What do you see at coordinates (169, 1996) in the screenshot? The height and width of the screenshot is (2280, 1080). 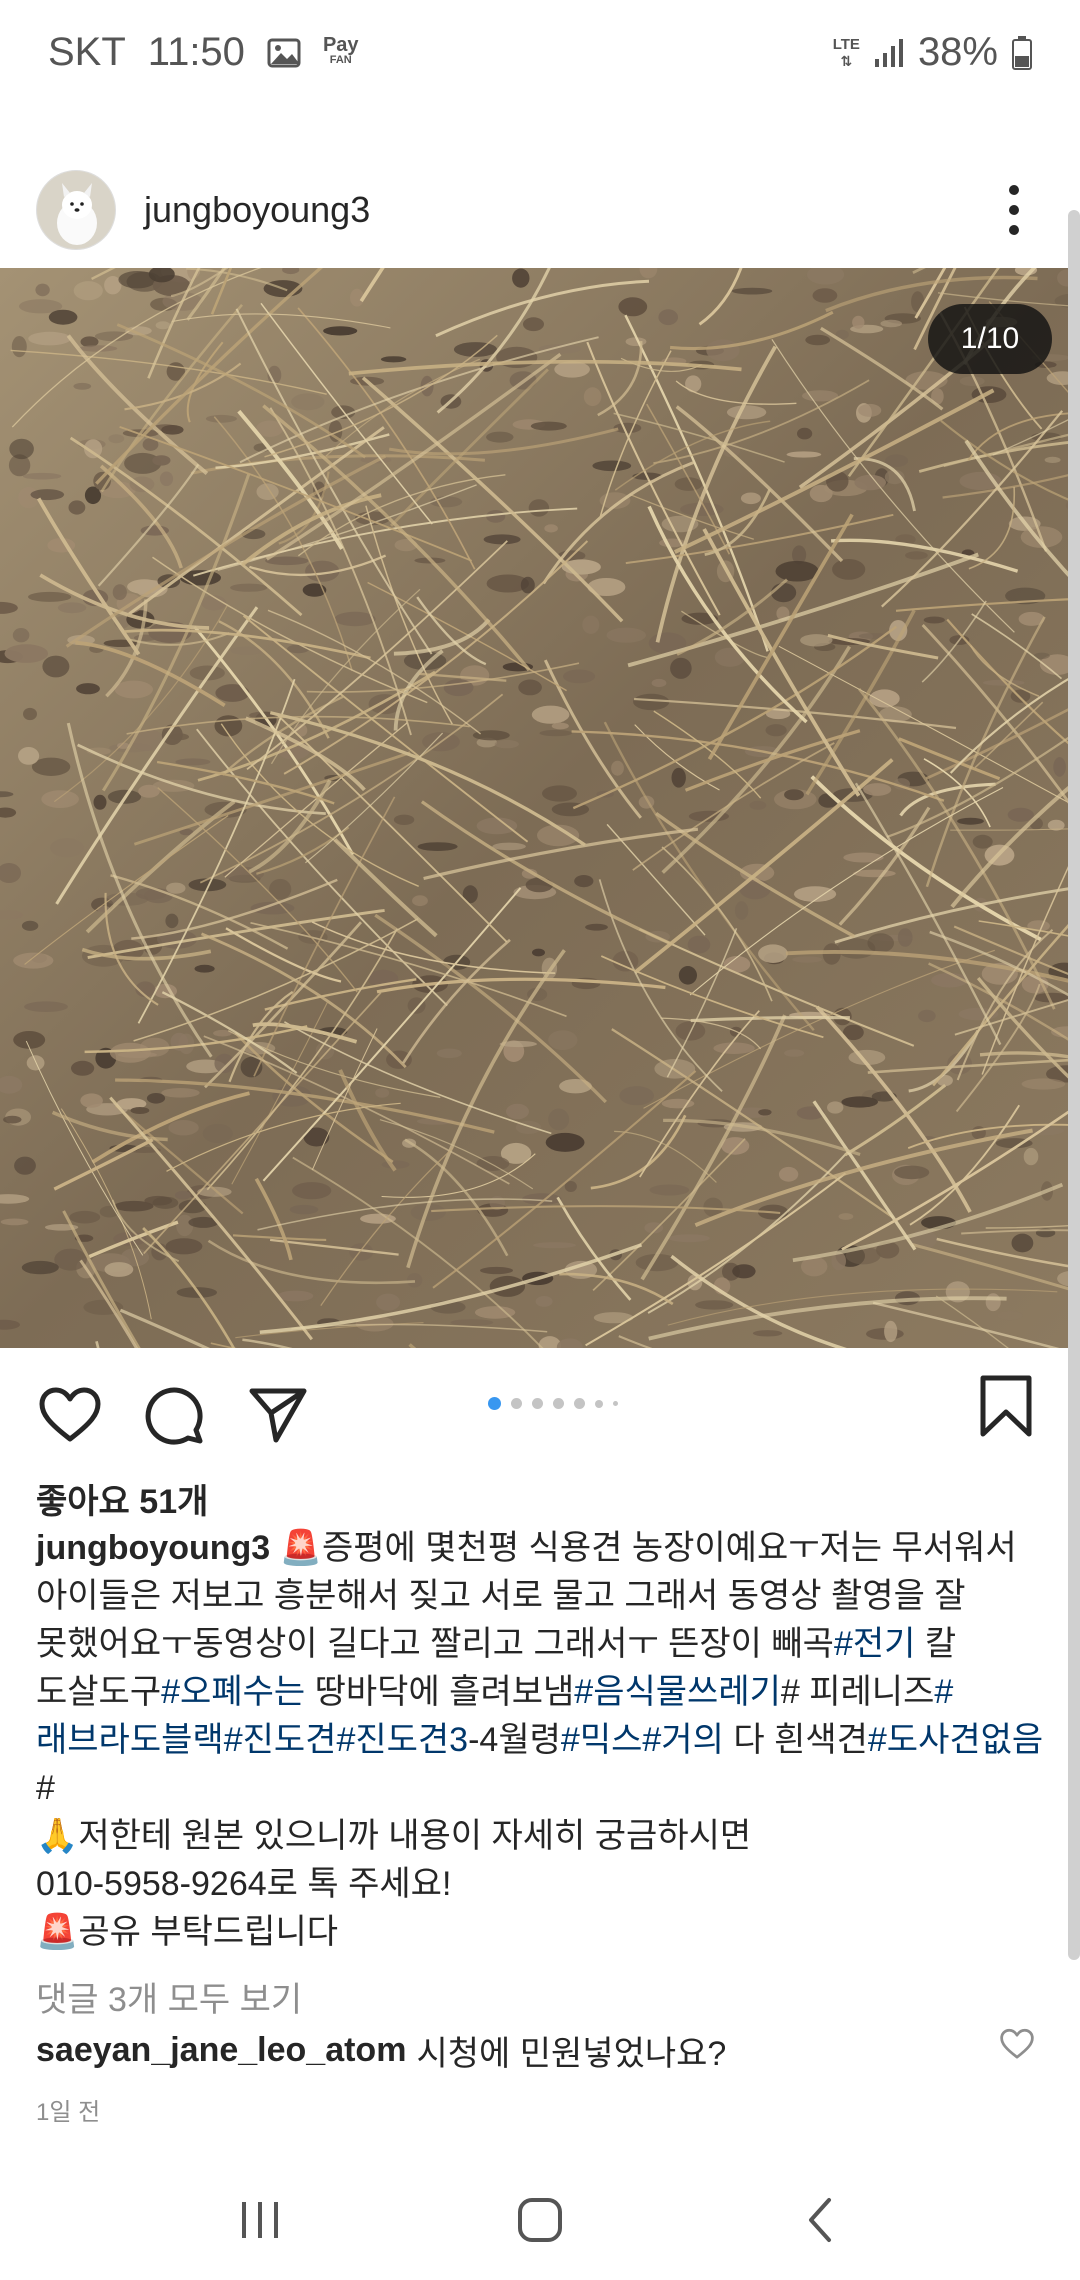 I see `view-all-comments-link: 댓글 3개 모두 보기` at bounding box center [169, 1996].